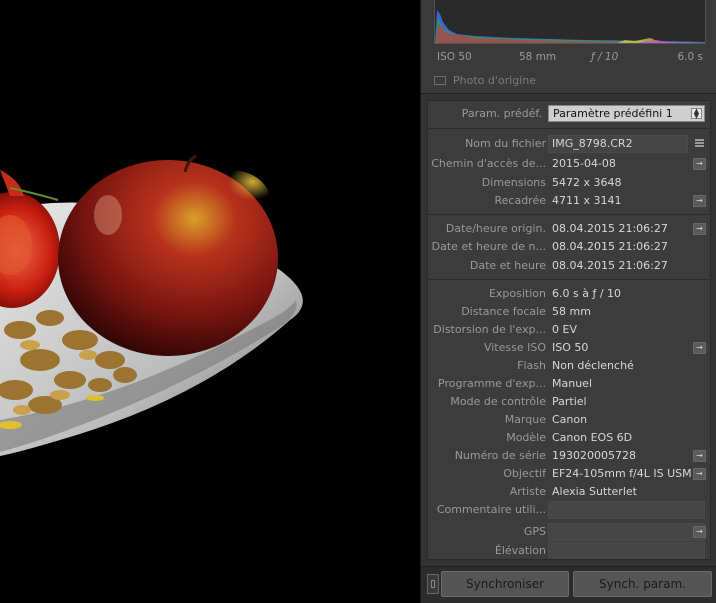 The image size is (716, 603). I want to click on row-gps: GPS →, so click(569, 532).